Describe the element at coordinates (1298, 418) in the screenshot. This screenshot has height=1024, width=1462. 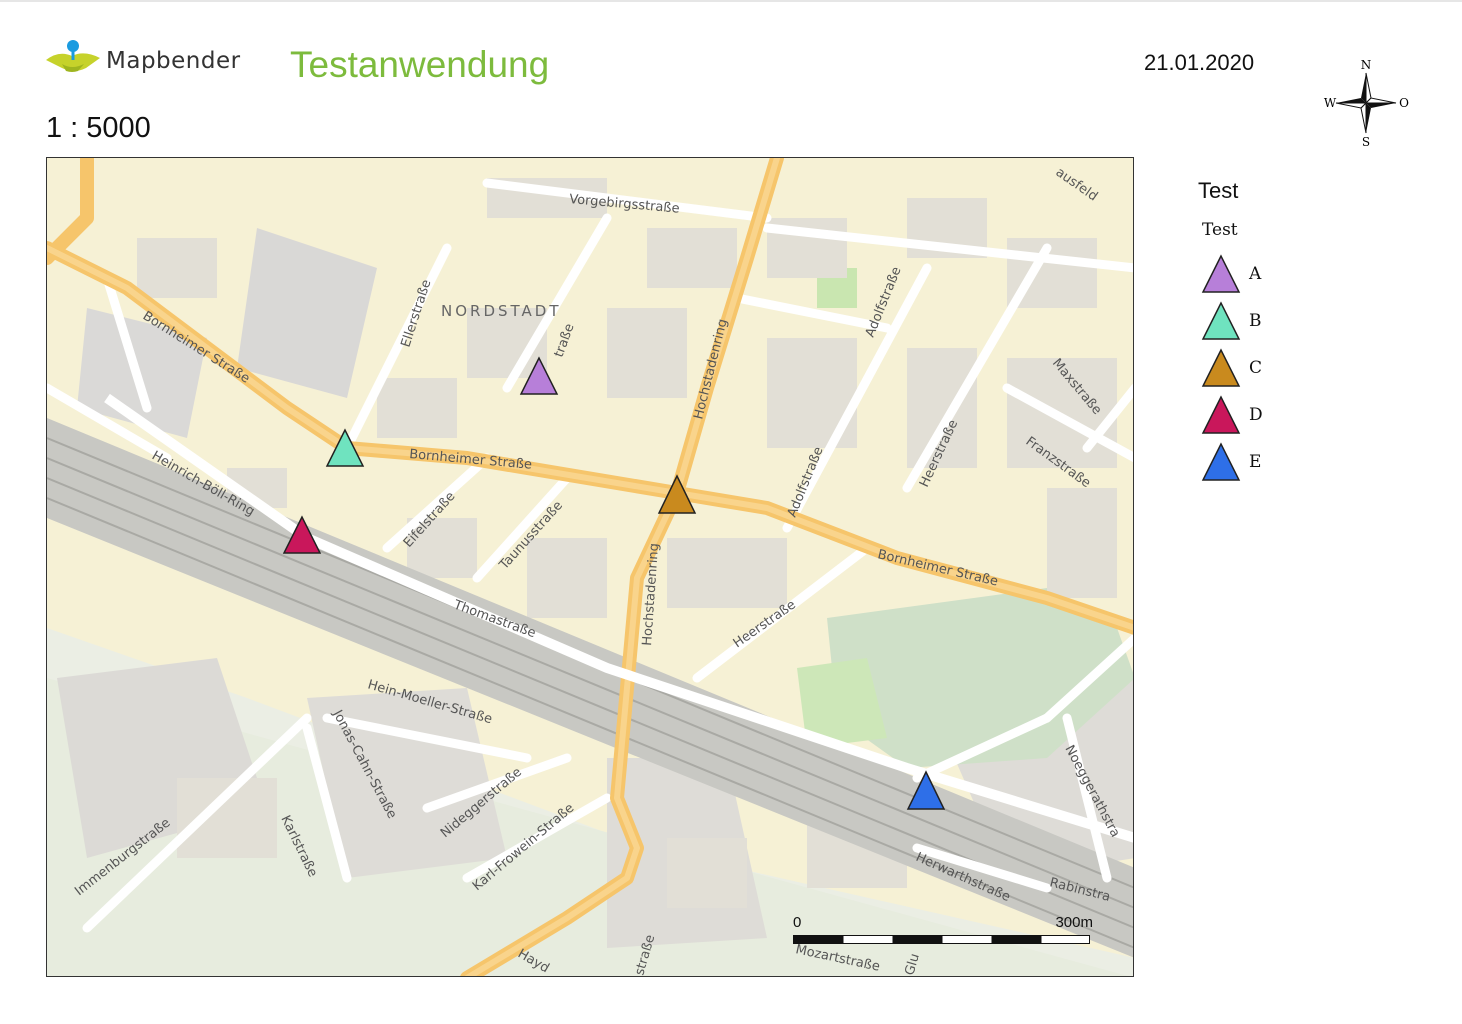
I see `legend-item-d: D` at that location.